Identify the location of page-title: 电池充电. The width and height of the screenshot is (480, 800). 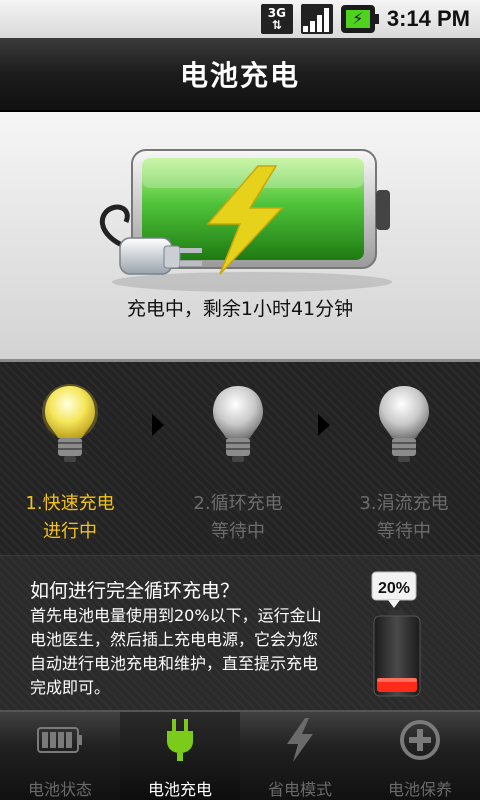
(239, 75).